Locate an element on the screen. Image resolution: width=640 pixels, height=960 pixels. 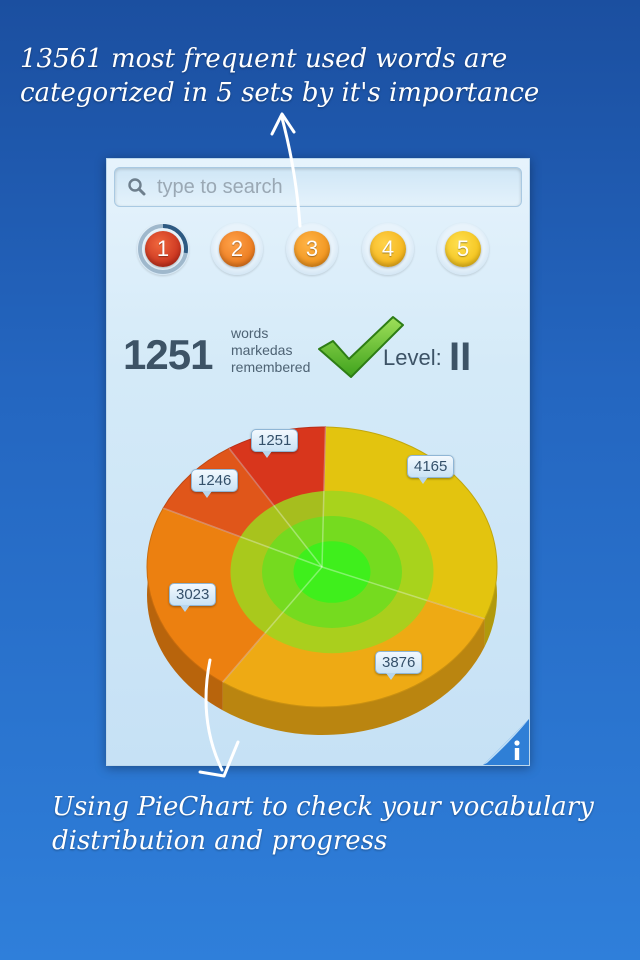
pie-label-3876: 3876 is located at coordinates (399, 665).